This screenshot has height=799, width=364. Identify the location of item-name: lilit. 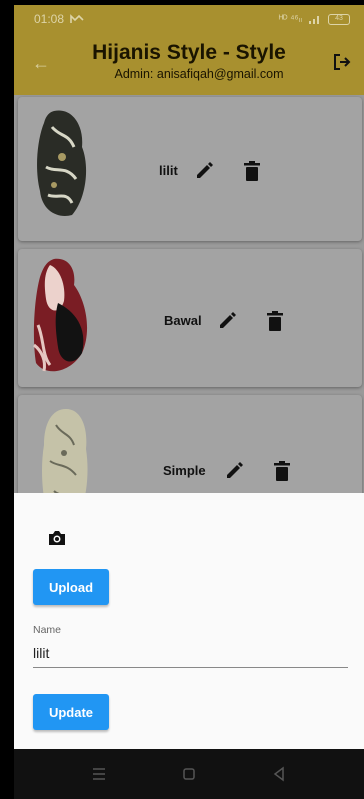
(168, 170).